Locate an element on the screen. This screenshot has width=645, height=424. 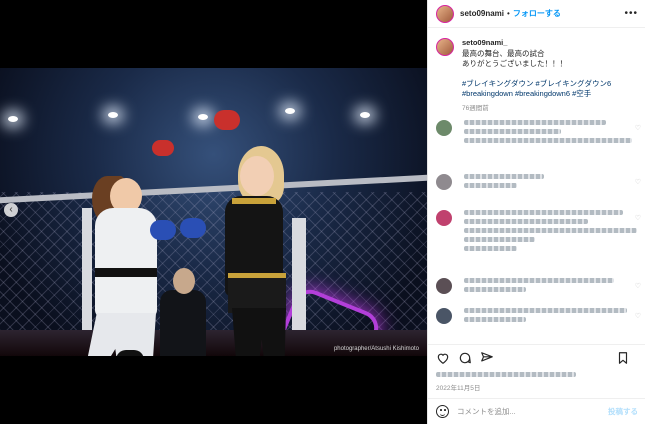
like-heart-icon is located at coordinates (443, 358).